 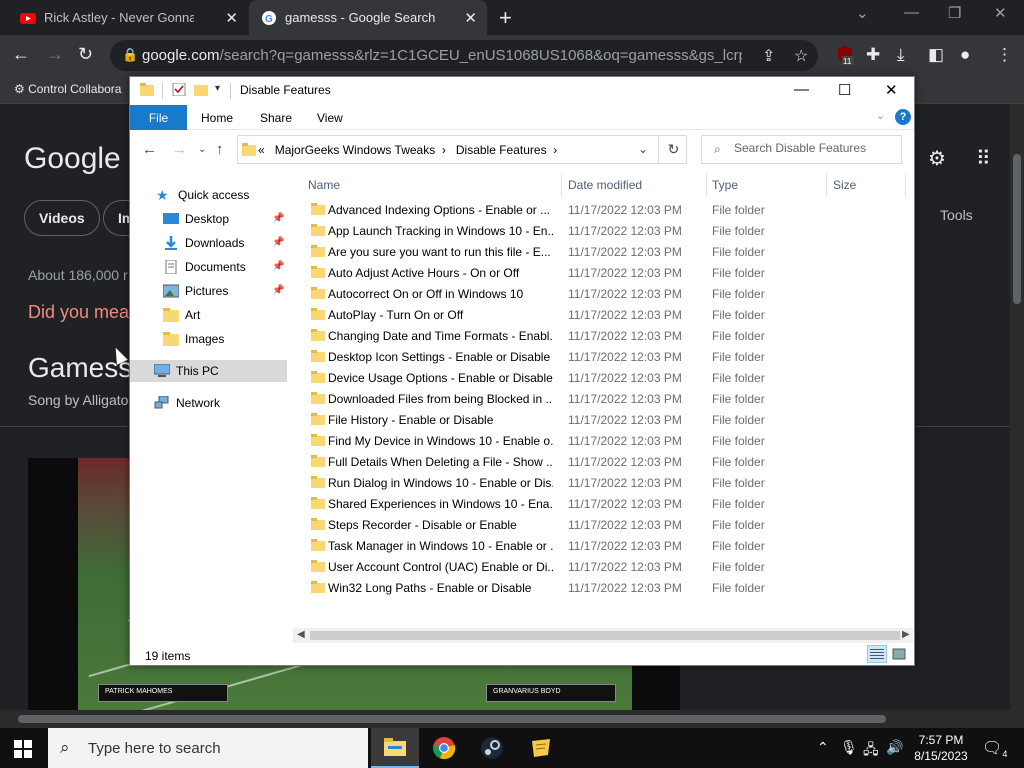 I want to click on column-date-modified: Date modified, so click(x=605, y=185).